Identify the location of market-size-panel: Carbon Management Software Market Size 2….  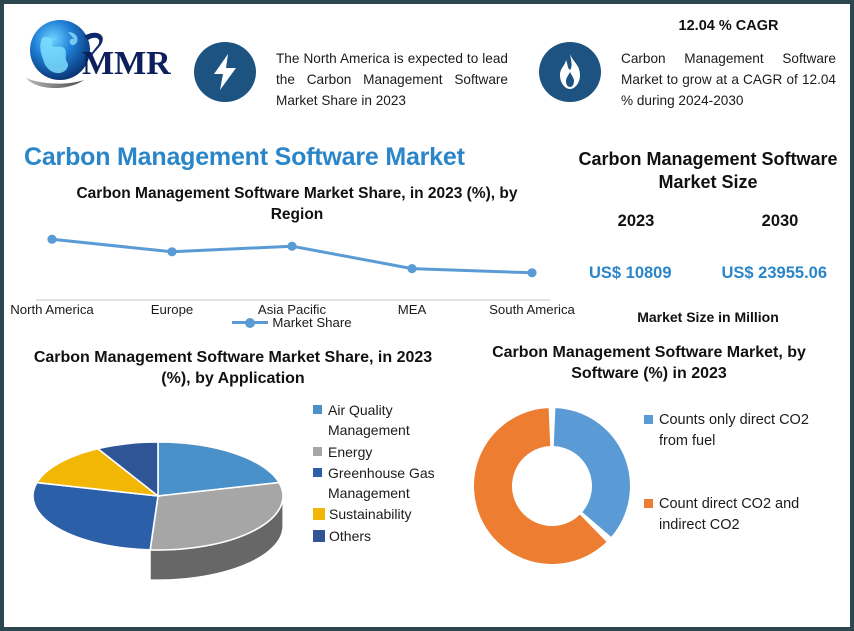
(707, 239).